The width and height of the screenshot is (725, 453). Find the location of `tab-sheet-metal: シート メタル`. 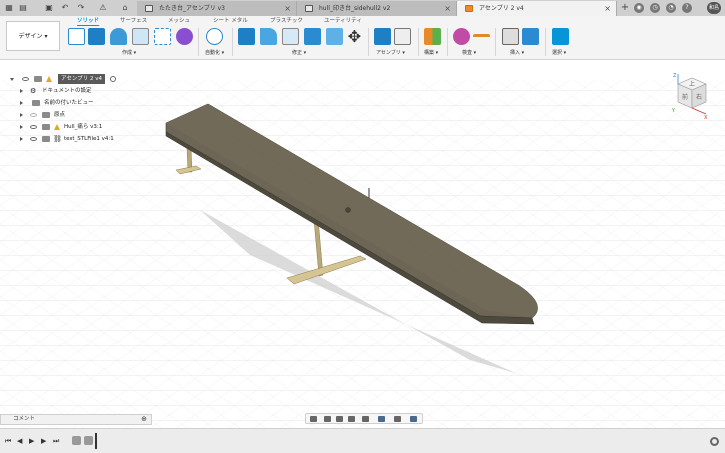

tab-sheet-metal: シート メタル is located at coordinates (230, 21).